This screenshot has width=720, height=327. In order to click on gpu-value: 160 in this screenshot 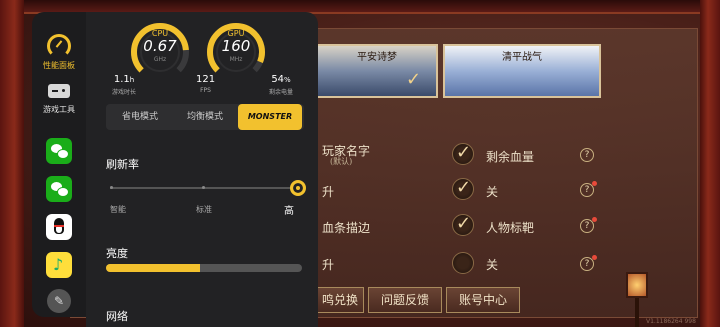, I will do `click(236, 46)`.